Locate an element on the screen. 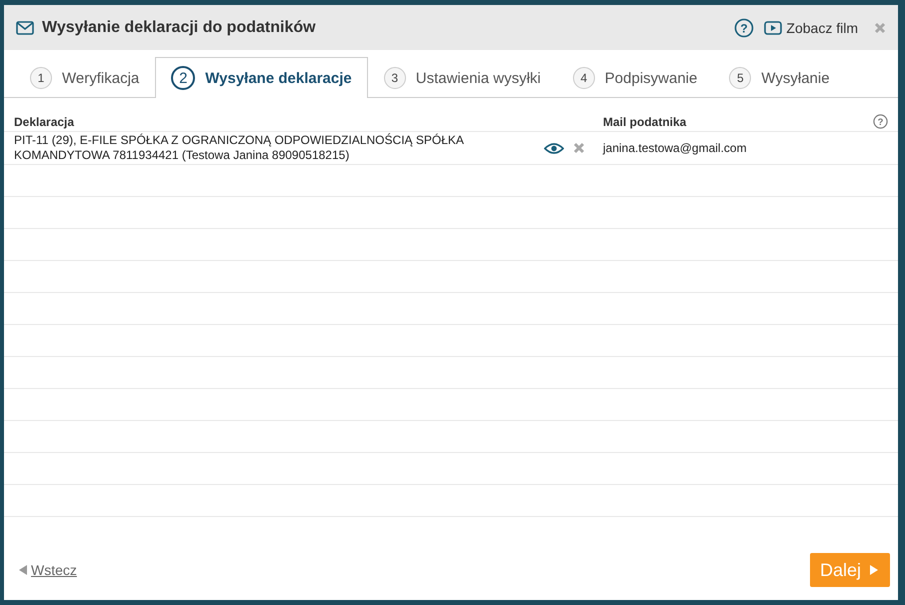 This screenshot has height=605, width=905. column-header: Deklaracja is located at coordinates (45, 121).